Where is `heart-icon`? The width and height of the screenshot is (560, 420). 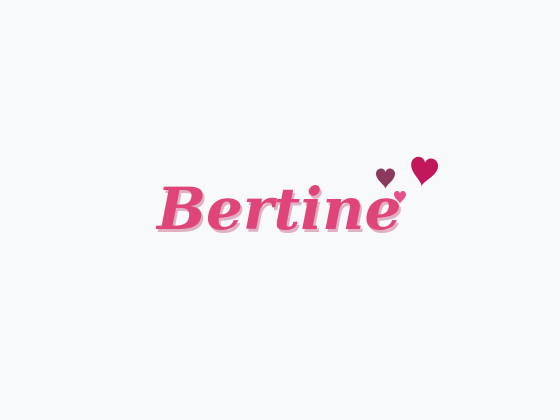 heart-icon is located at coordinates (424, 171).